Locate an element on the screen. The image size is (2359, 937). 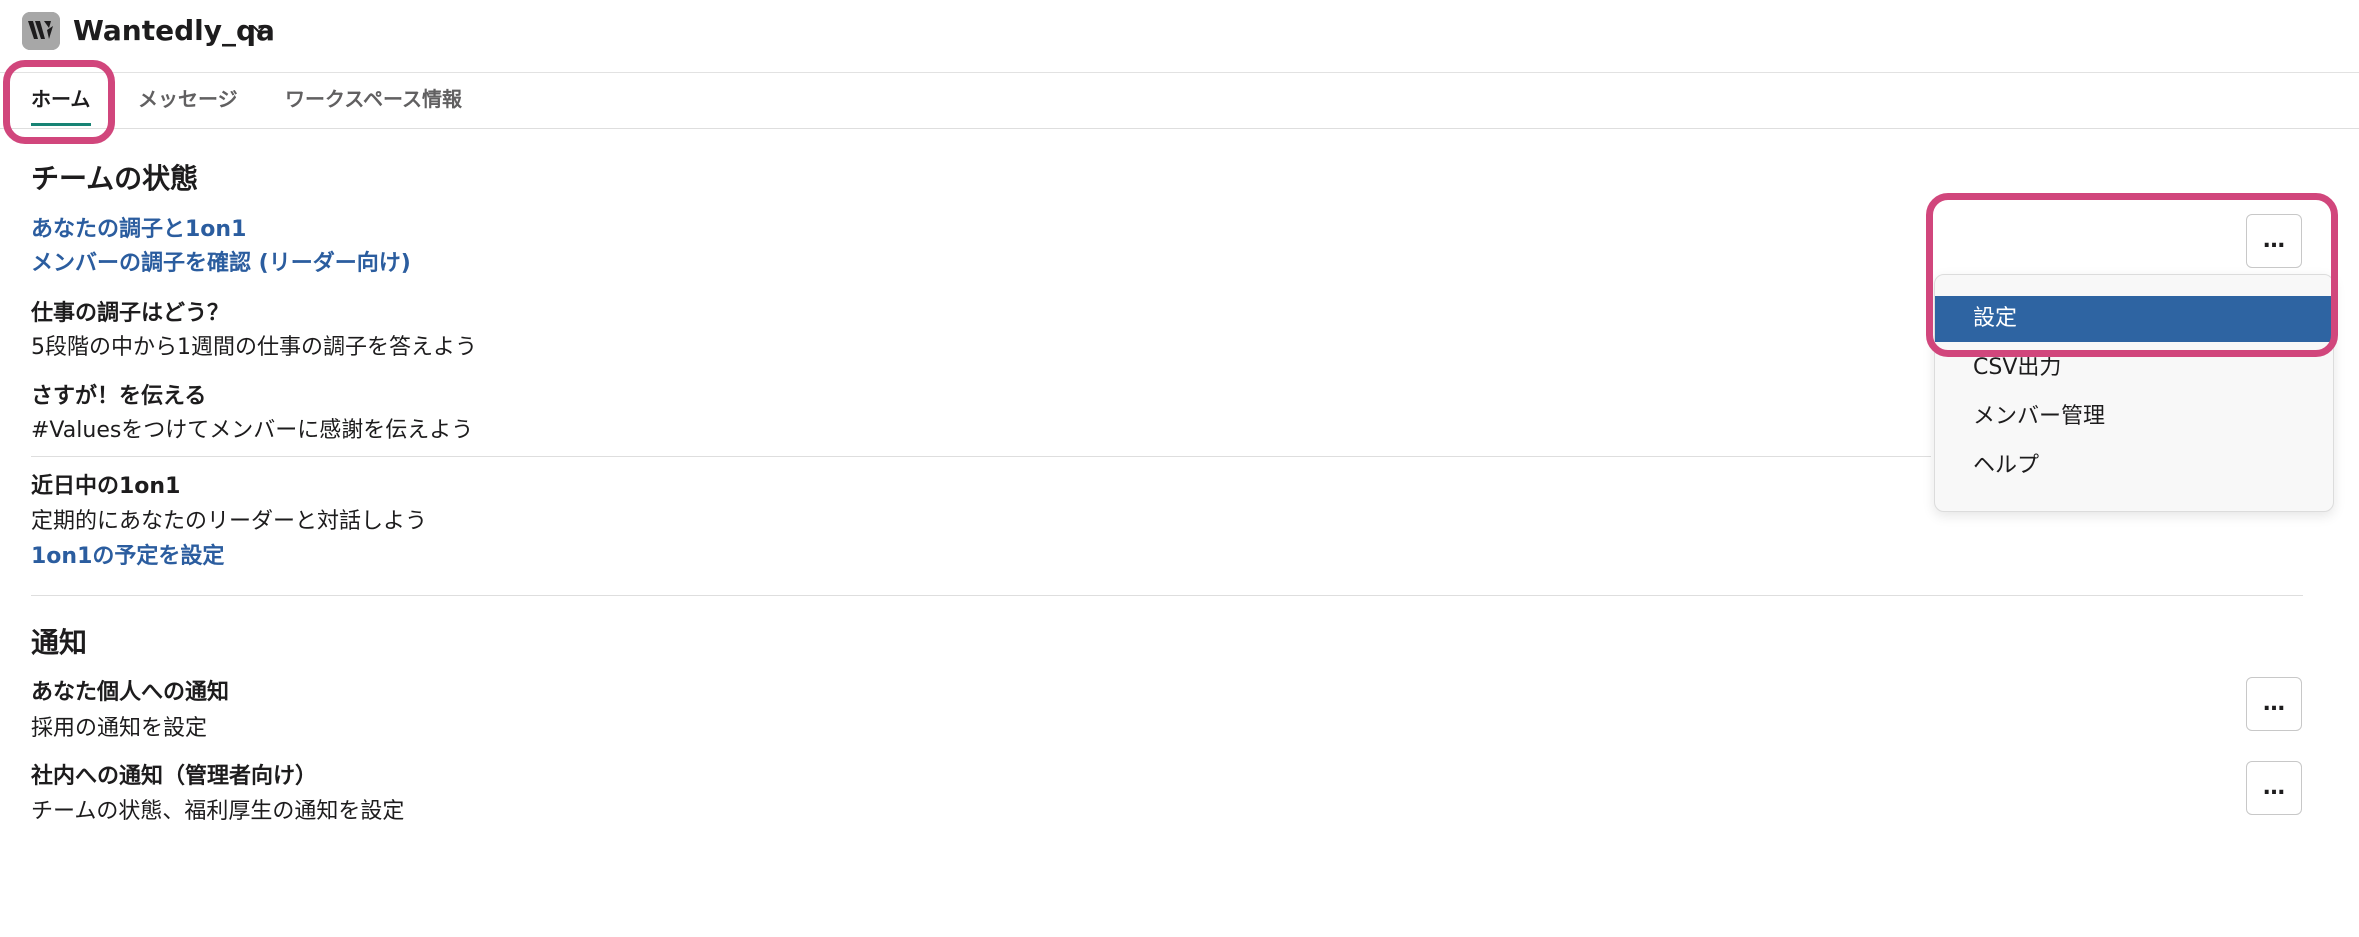
company-notification-title: 社内への通知（管理者向け） is located at coordinates (174, 776).